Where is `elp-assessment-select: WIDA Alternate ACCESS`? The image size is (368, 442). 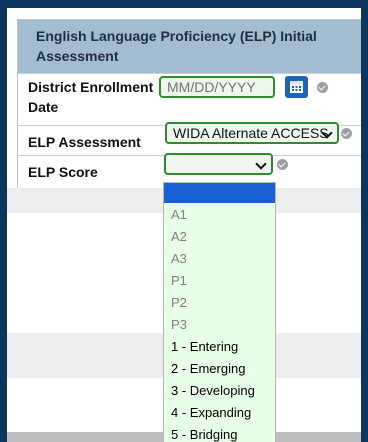
elp-assessment-select: WIDA Alternate ACCESS is located at coordinates (252, 133).